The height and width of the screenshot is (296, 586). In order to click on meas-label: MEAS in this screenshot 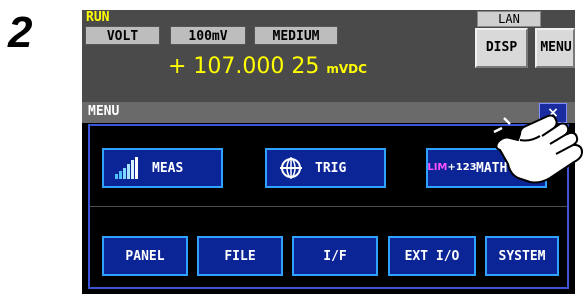, I will do `click(168, 168)`.